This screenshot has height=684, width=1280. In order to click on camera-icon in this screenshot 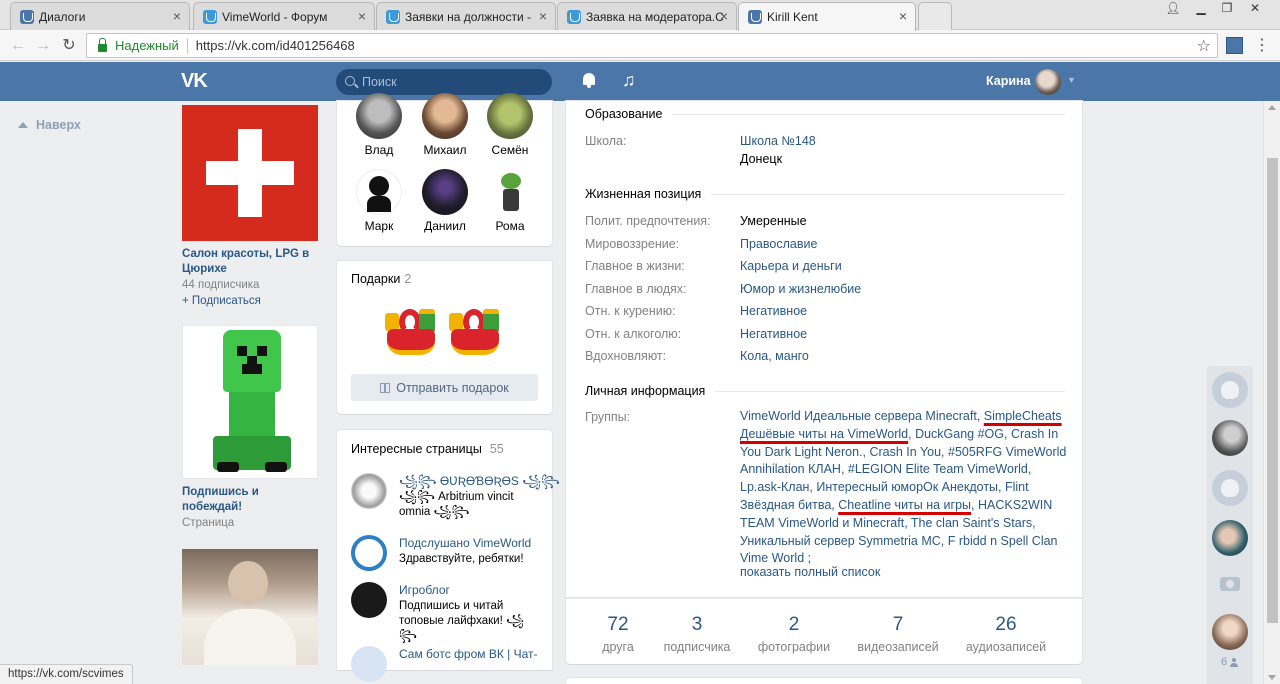, I will do `click(1230, 584)`.